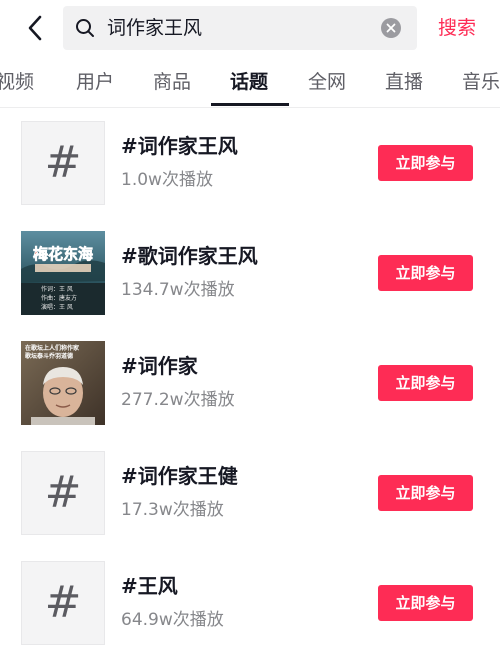  I want to click on tab-music: 音乐, so click(481, 82).